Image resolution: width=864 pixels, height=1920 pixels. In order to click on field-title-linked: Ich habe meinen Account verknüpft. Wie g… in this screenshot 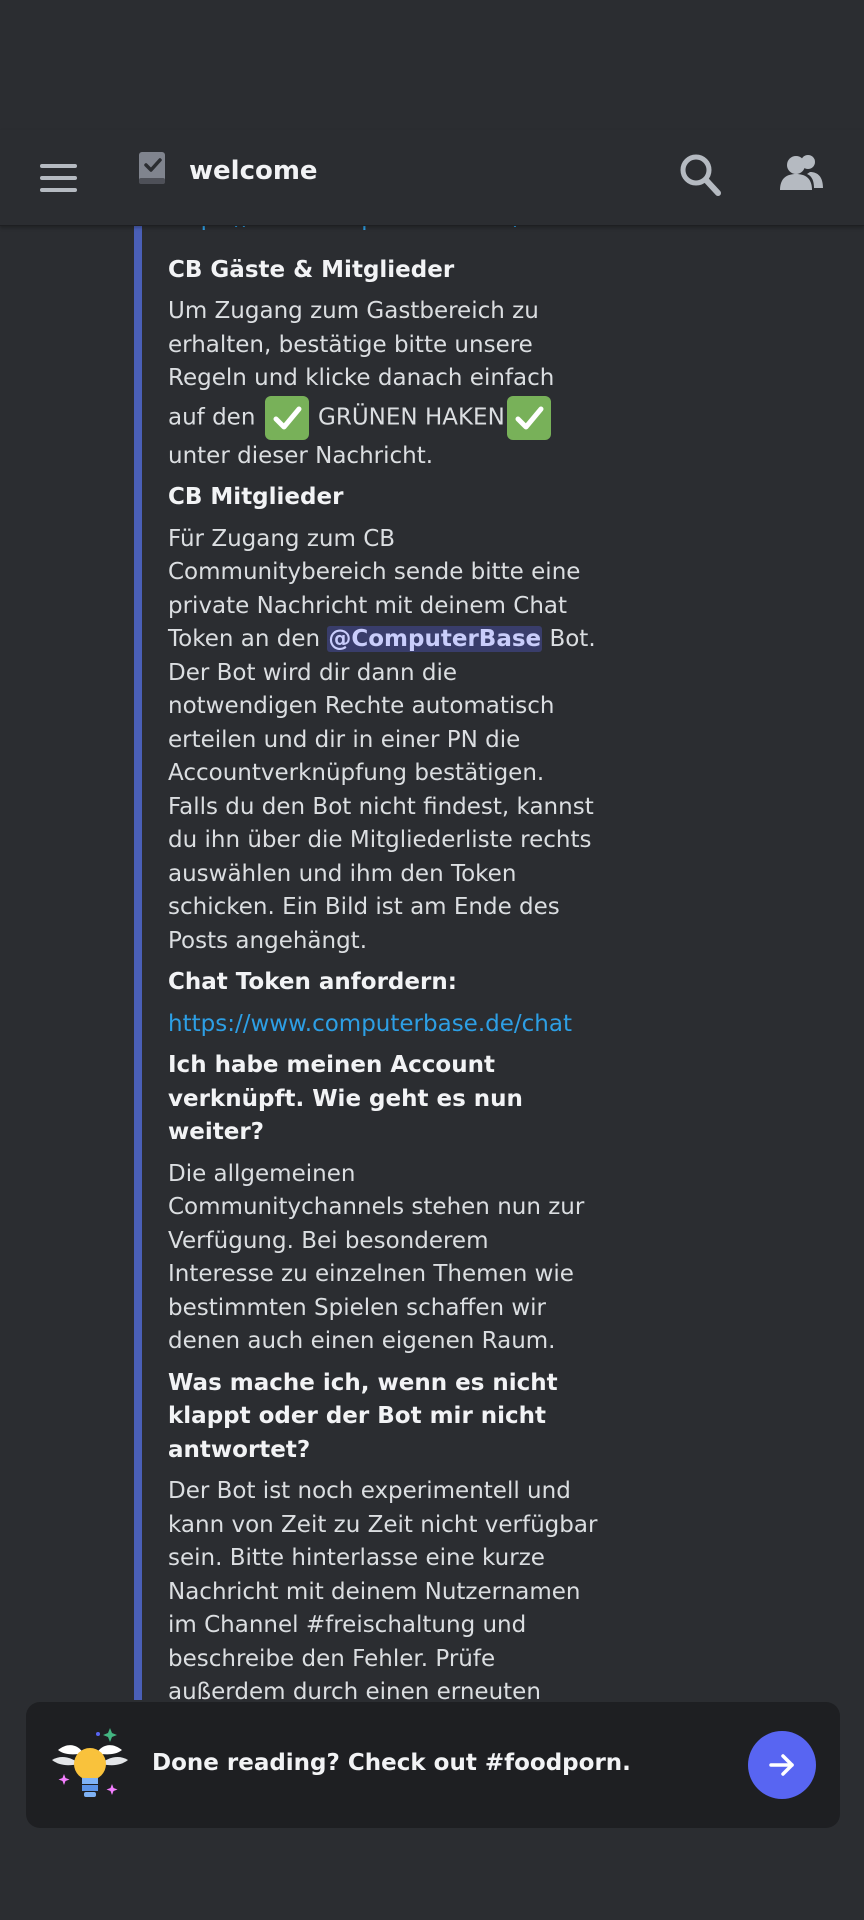, I will do `click(345, 1098)`.